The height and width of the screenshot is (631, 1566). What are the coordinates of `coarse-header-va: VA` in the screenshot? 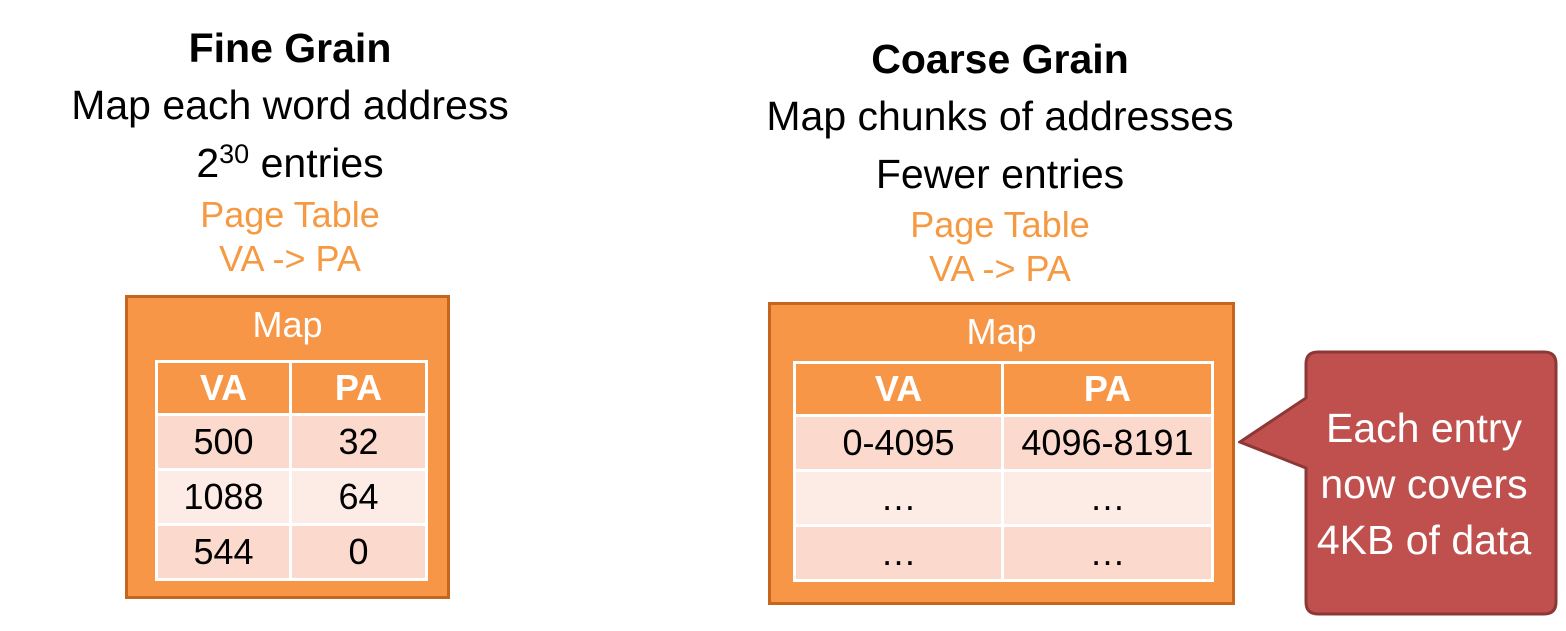 It's located at (898, 389).